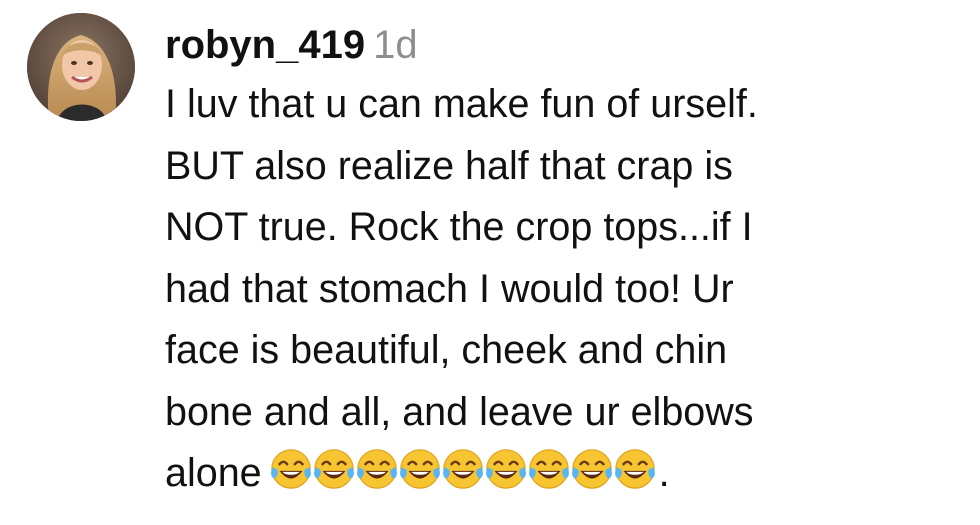 This screenshot has width=980, height=525. Describe the element at coordinates (664, 473) in the screenshot. I see `trailing-punctuation: .` at that location.